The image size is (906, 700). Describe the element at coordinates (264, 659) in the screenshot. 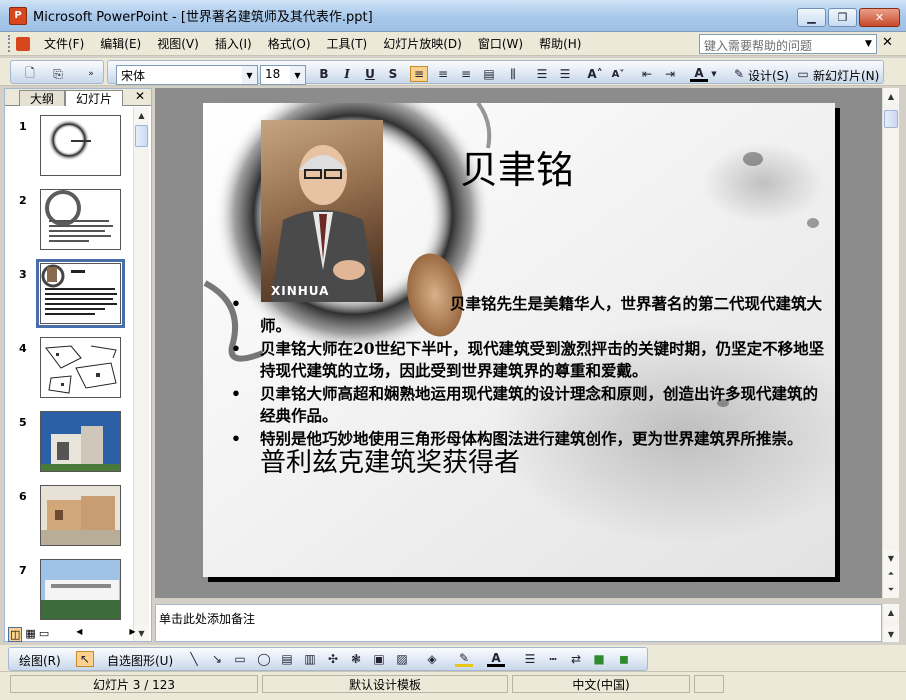

I see `oval-icon: ◯` at that location.